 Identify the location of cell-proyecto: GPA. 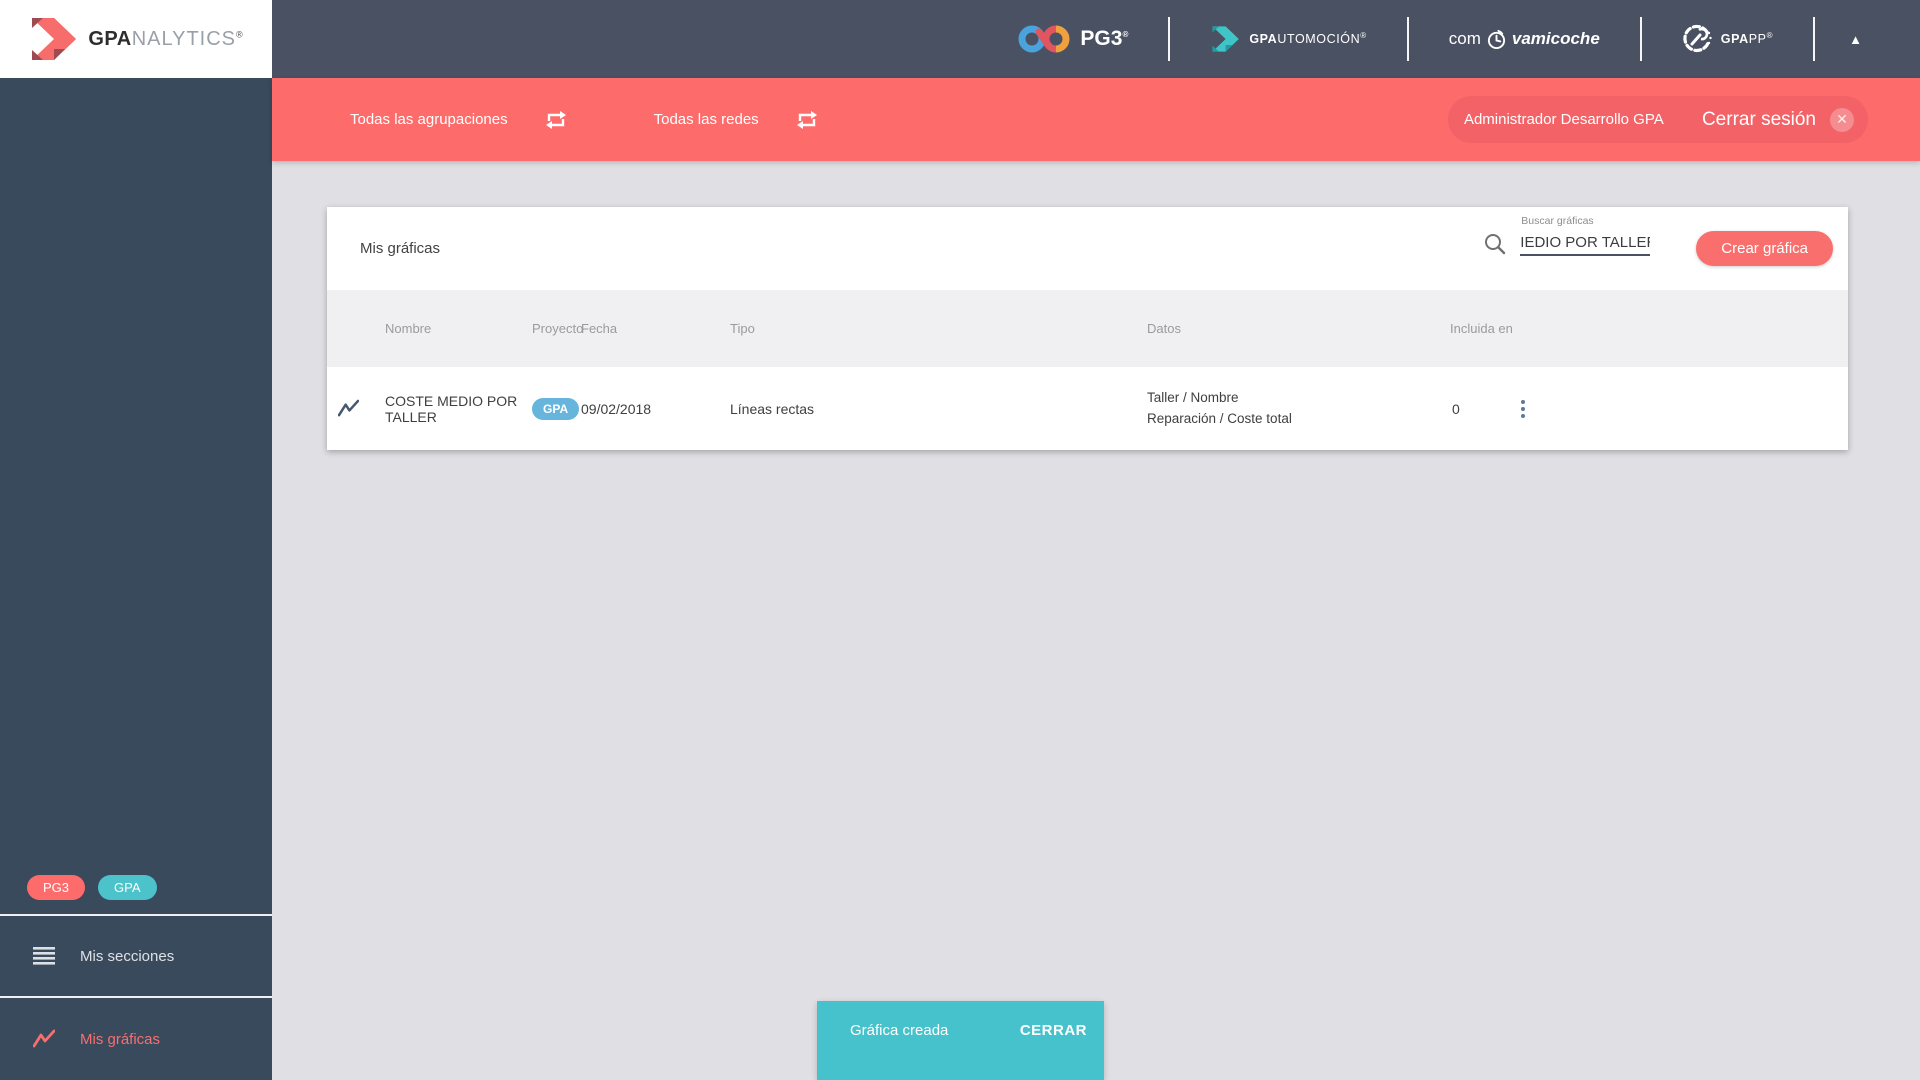
(556, 408).